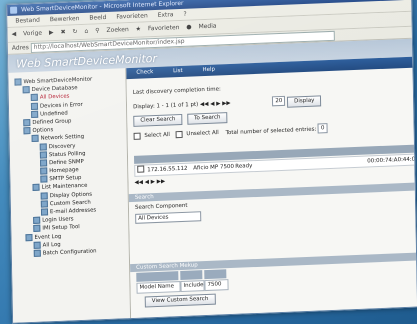  What do you see at coordinates (69, 252) in the screenshot?
I see `sidebar-item-label: Batch Configuration` at bounding box center [69, 252].